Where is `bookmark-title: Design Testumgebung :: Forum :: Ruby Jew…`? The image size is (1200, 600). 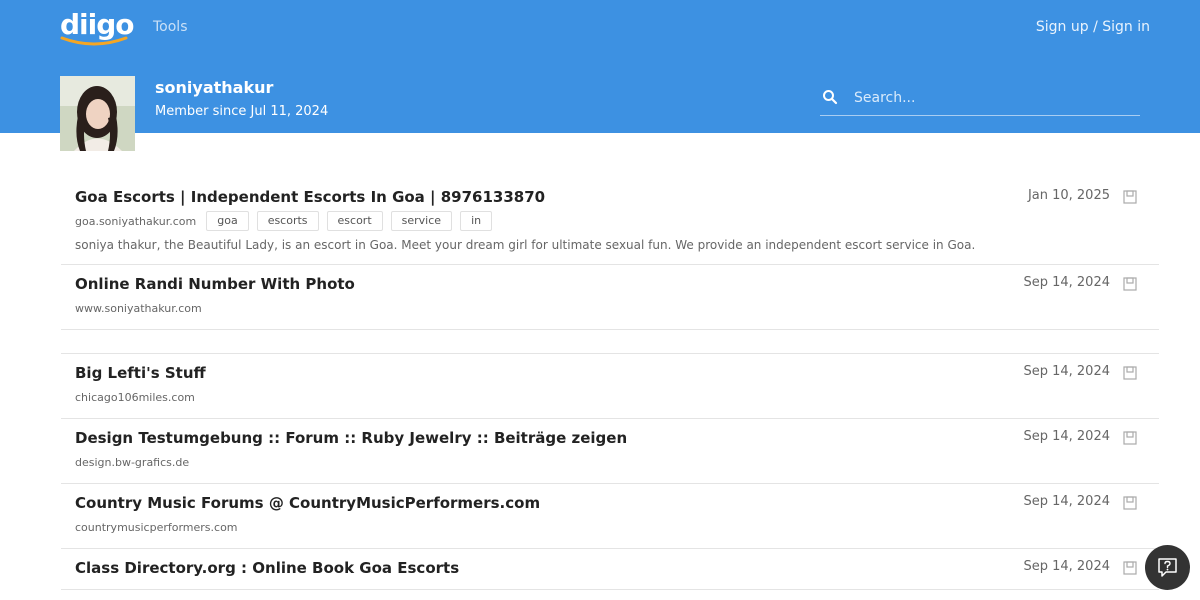 bookmark-title: Design Testumgebung :: Forum :: Ruby Jew… is located at coordinates (610, 438).